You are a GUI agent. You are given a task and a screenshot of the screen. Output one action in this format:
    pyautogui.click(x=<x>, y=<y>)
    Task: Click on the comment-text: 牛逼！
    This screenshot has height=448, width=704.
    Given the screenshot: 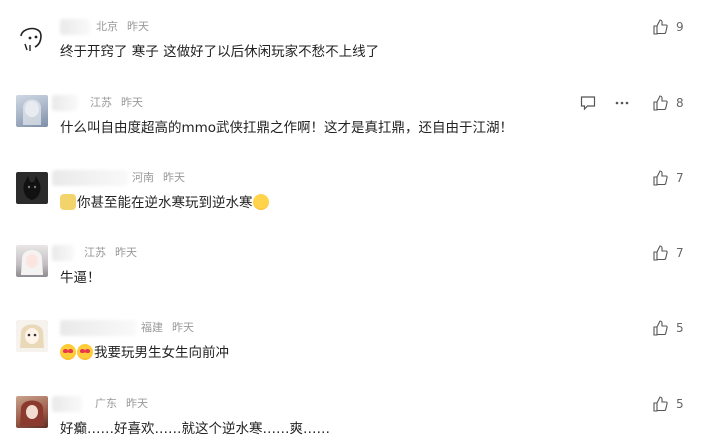 What is the action you would take?
    pyautogui.click(x=80, y=278)
    